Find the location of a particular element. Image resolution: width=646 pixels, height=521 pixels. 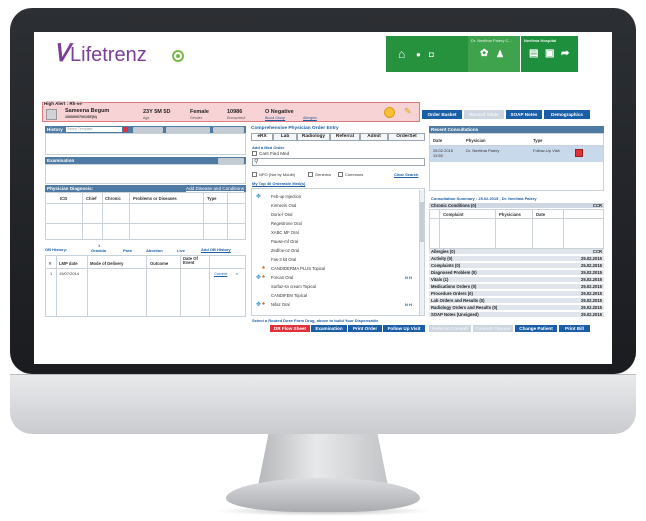

users-icon: ♟ is located at coordinates (500, 54).